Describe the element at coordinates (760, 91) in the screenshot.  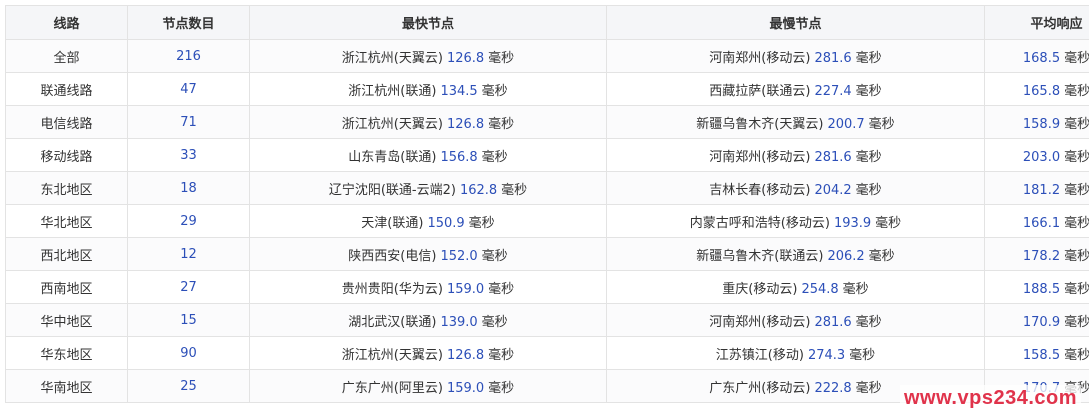
I see `slow-node-name: 西藏拉萨(联通云)` at that location.